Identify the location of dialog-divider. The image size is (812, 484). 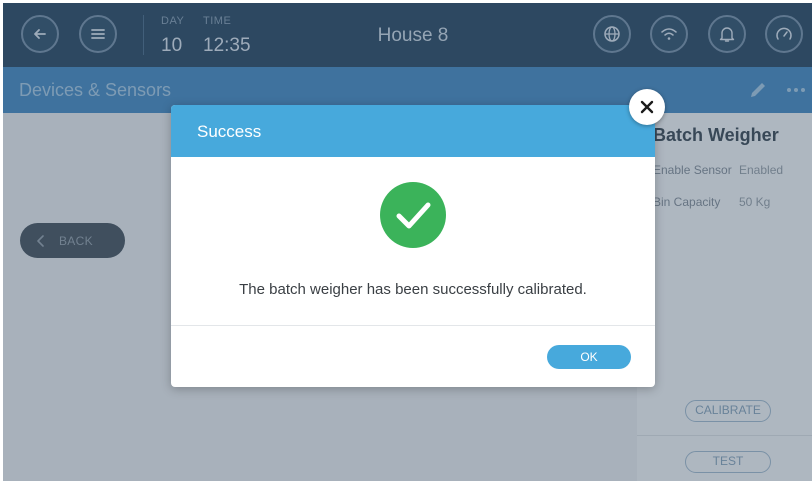
(413, 325).